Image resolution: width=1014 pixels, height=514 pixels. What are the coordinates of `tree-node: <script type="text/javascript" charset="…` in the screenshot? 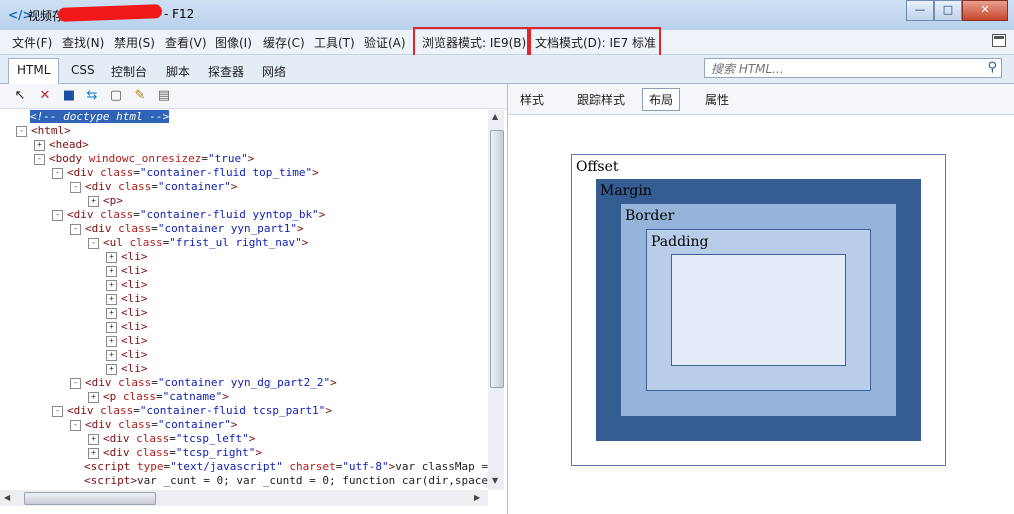 It's located at (279, 467).